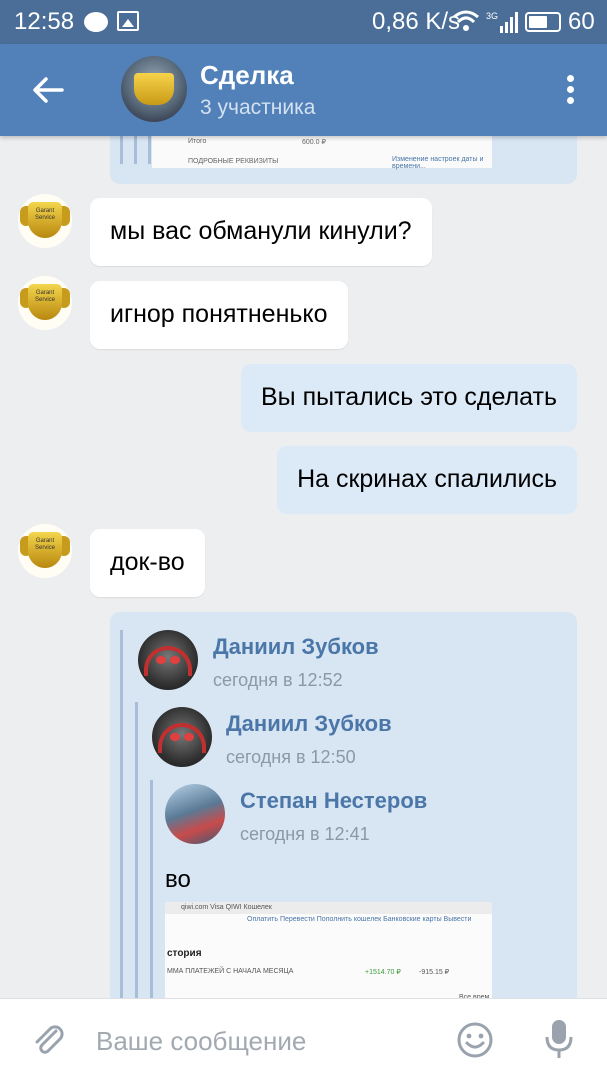 This screenshot has height=1080, width=607. Describe the element at coordinates (570, 92) in the screenshot. I see `more-options-icon` at that location.